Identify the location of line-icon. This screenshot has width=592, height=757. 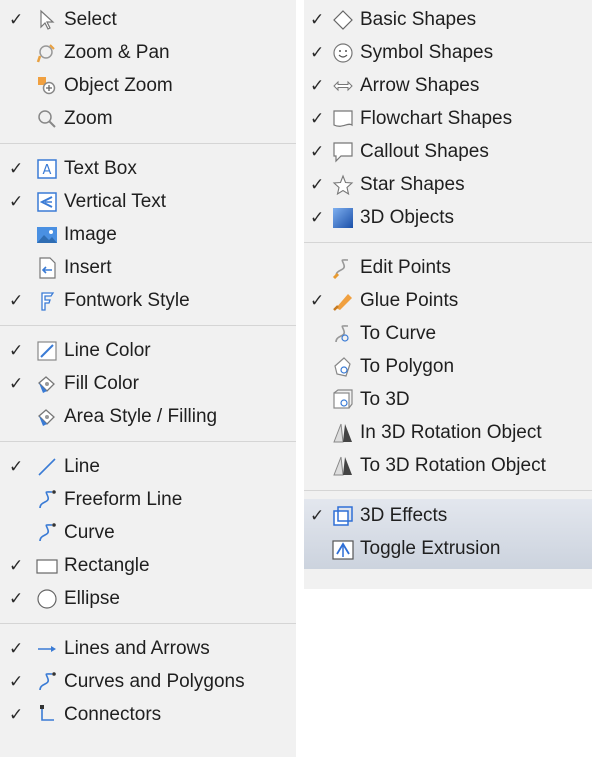
(47, 467).